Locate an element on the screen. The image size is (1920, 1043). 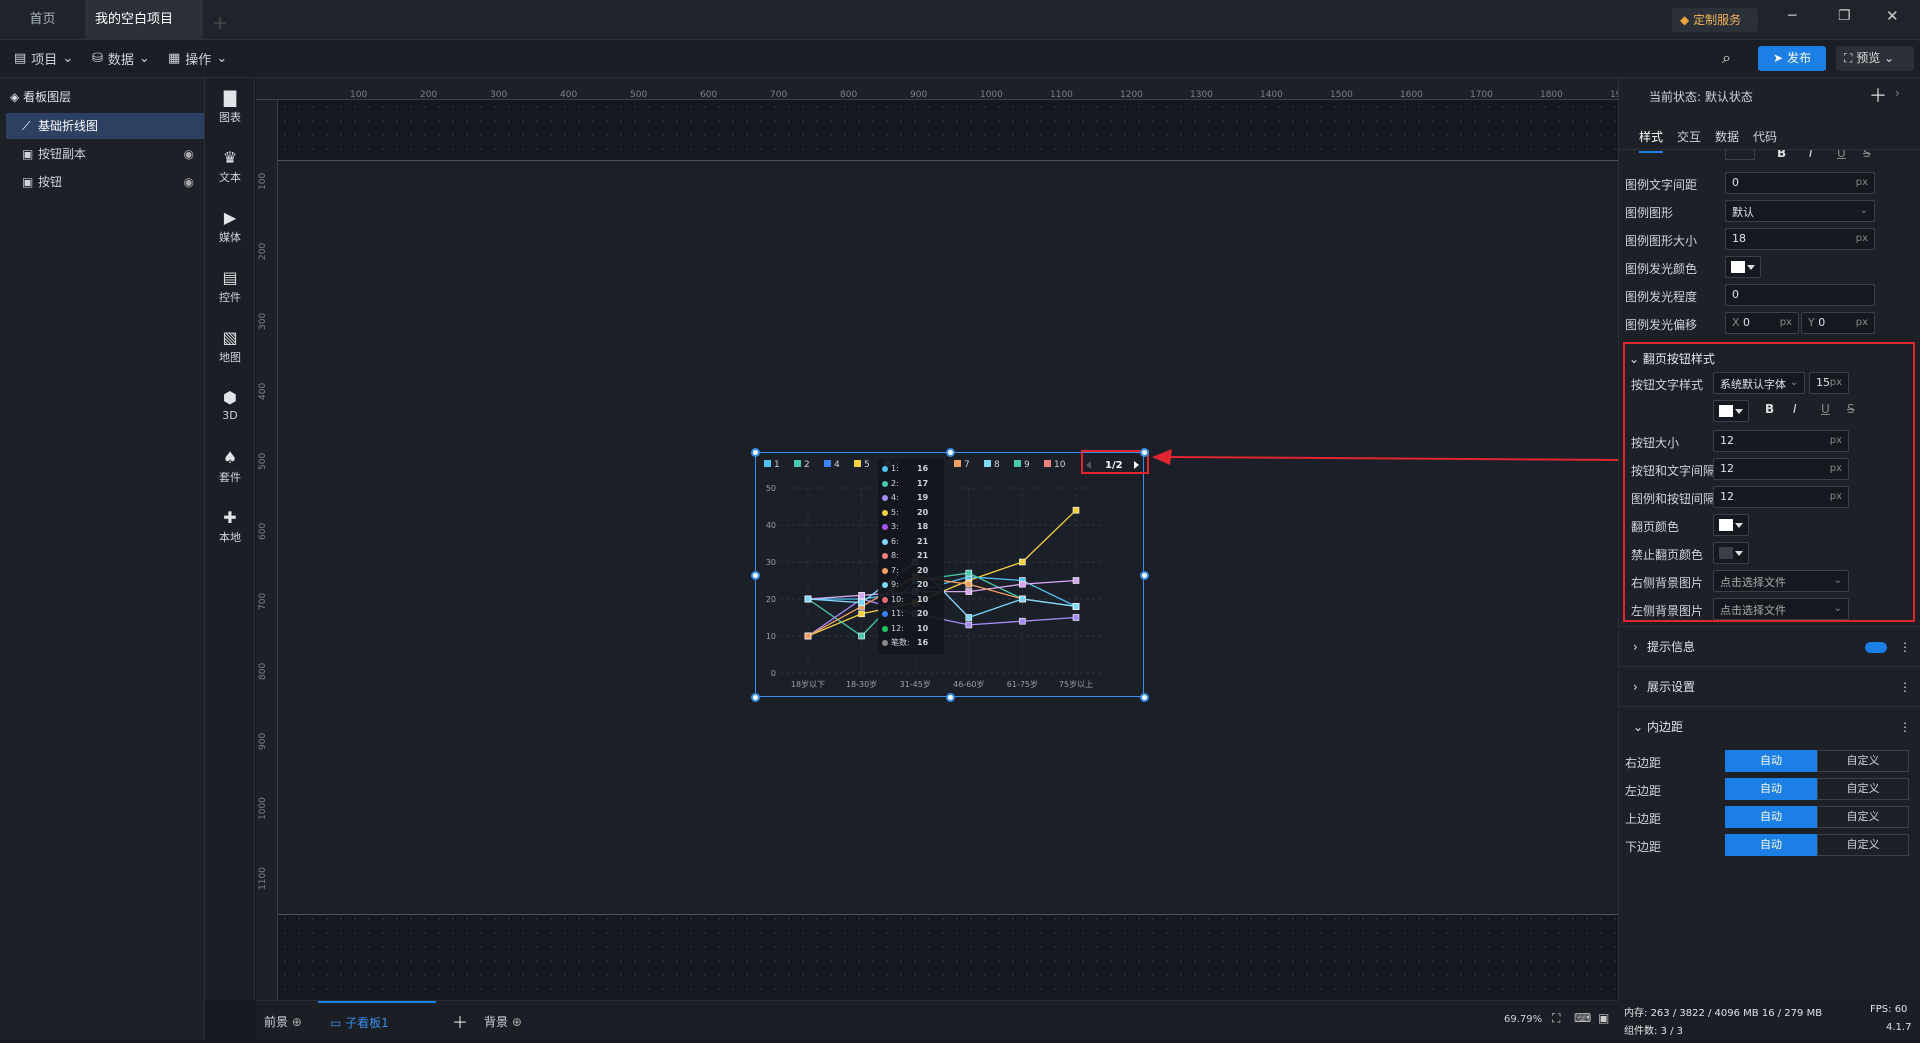
comp-text: ♛ 文本 is located at coordinates (230, 166).